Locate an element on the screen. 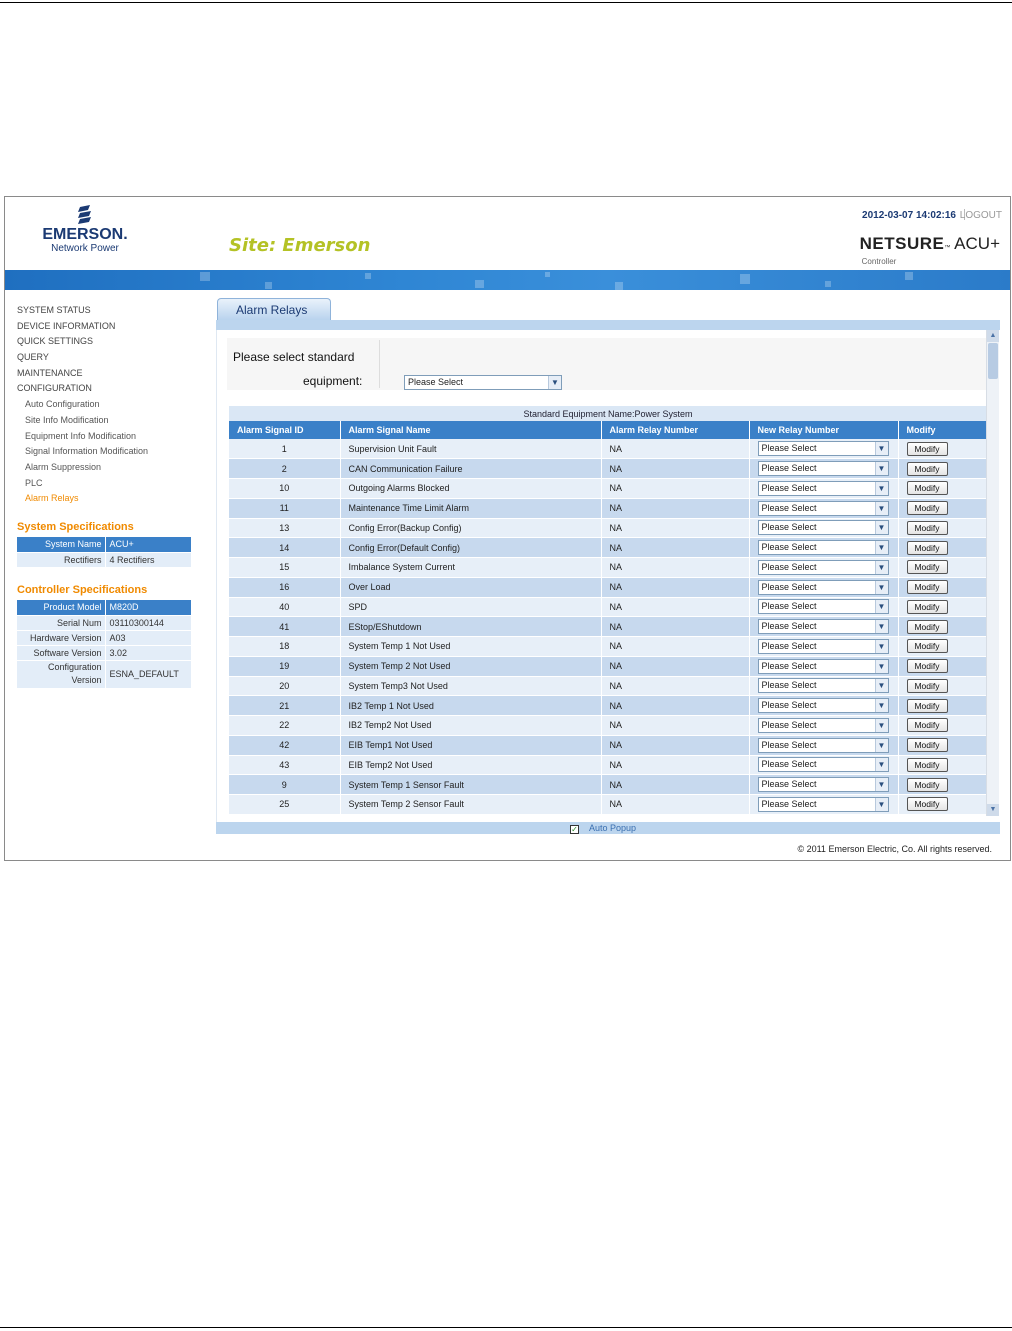  alarm-signal-id: 11 is located at coordinates (285, 508).